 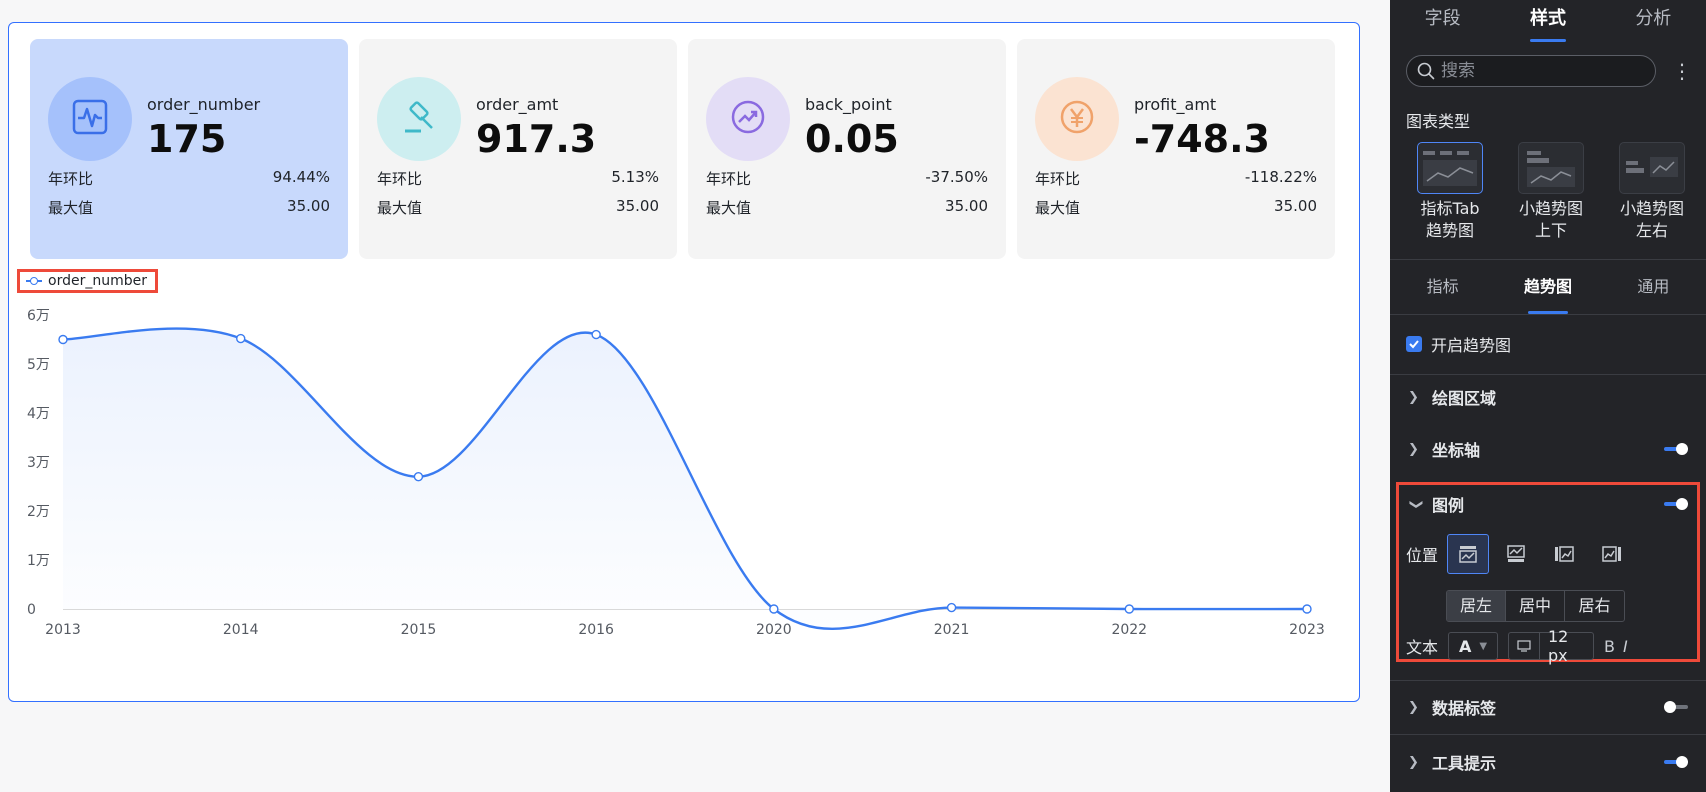 What do you see at coordinates (1129, 630) in the screenshot?
I see `x-tick-label: 2022` at bounding box center [1129, 630].